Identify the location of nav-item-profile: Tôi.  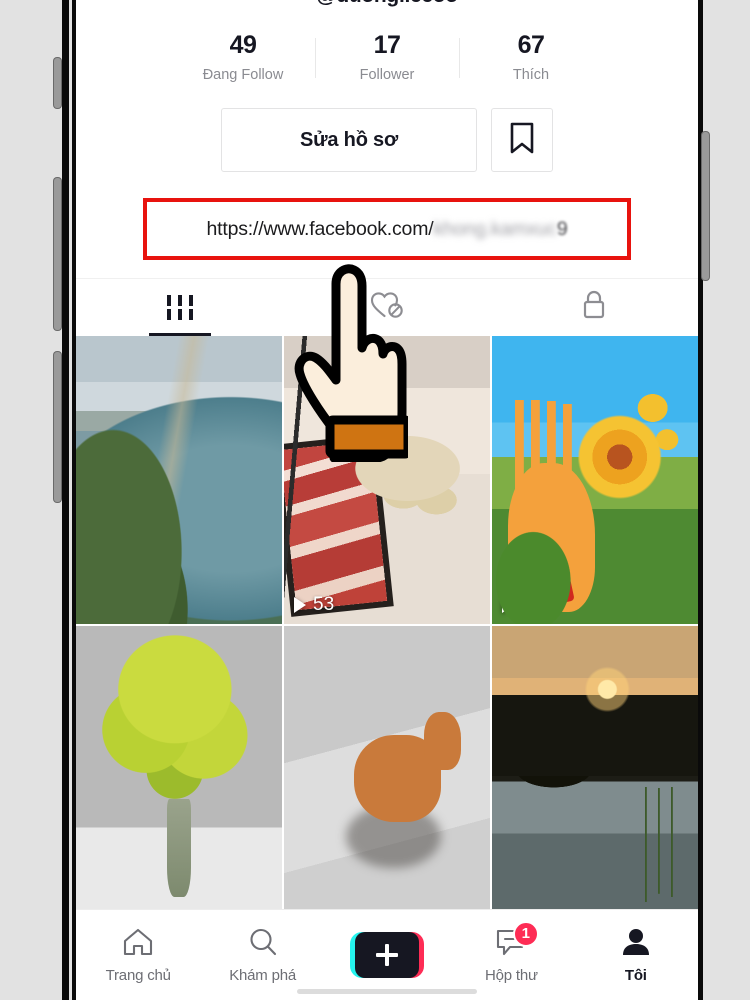
(636, 955).